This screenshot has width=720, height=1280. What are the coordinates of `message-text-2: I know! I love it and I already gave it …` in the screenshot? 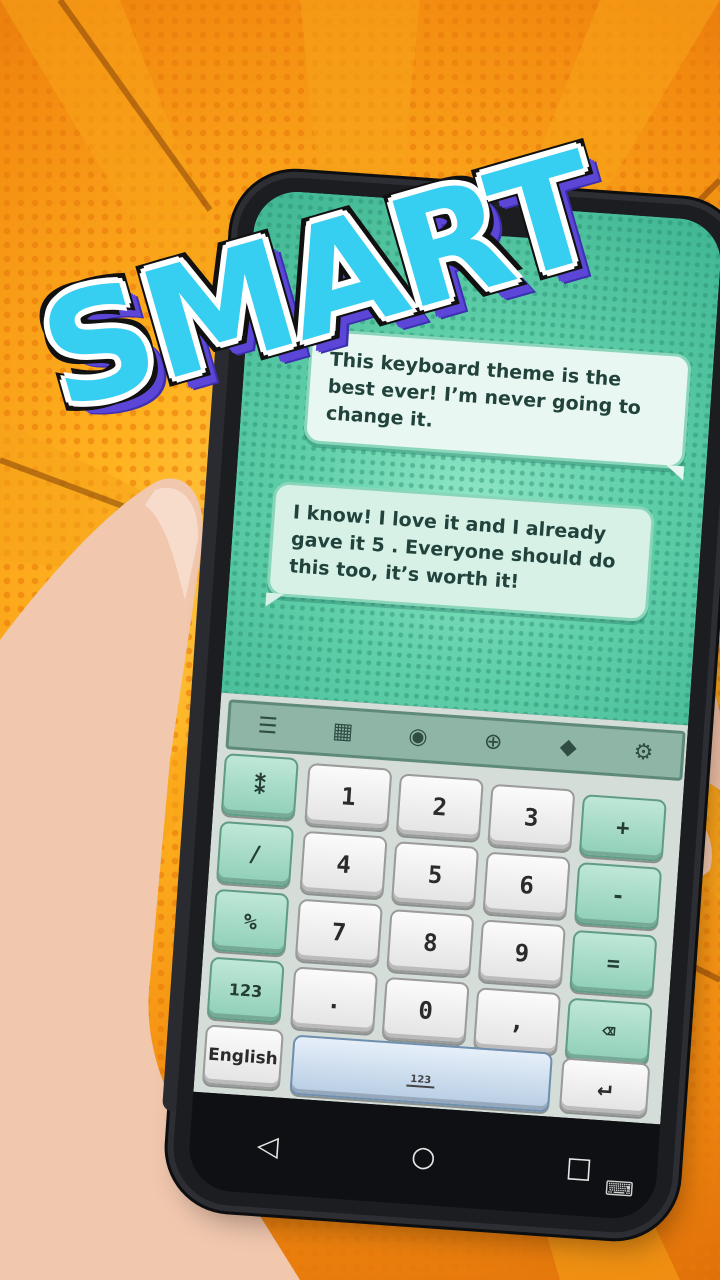 It's located at (452, 547).